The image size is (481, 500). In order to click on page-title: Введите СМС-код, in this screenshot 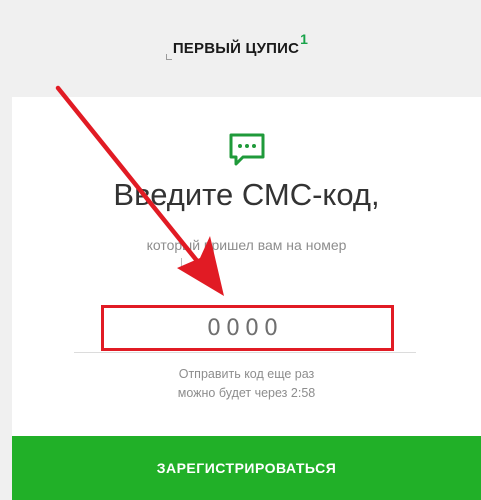, I will do `click(246, 194)`.